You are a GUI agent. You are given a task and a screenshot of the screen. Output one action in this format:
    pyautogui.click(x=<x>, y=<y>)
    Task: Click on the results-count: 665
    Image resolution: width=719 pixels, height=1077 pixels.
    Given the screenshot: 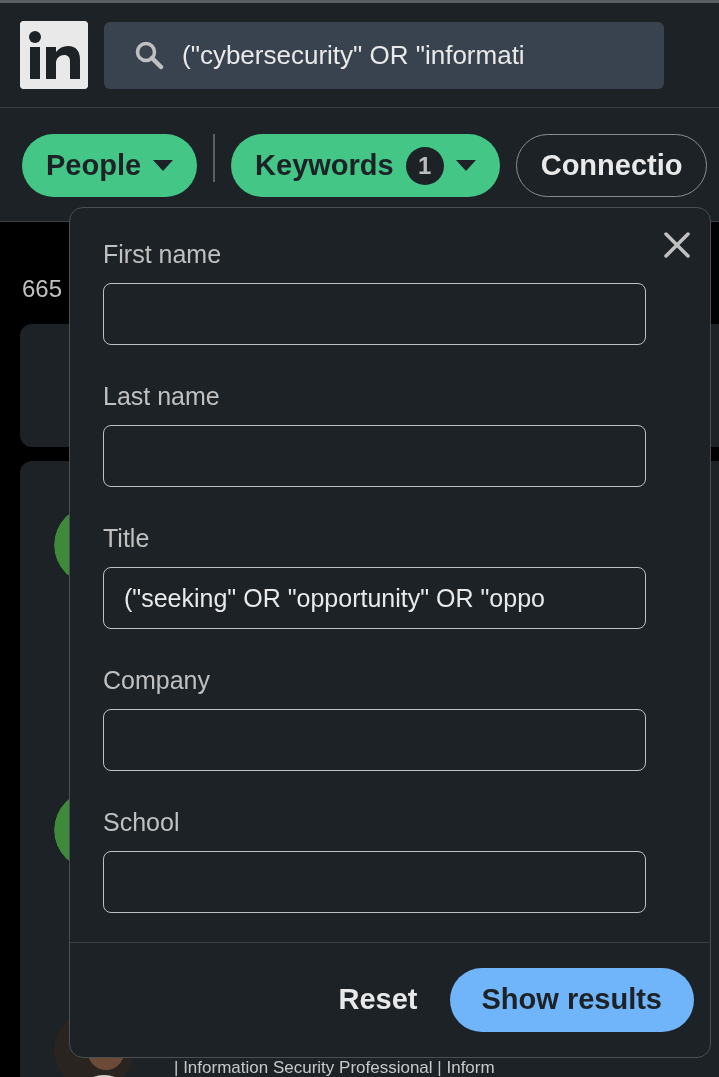 What is the action you would take?
    pyautogui.click(x=43, y=289)
    